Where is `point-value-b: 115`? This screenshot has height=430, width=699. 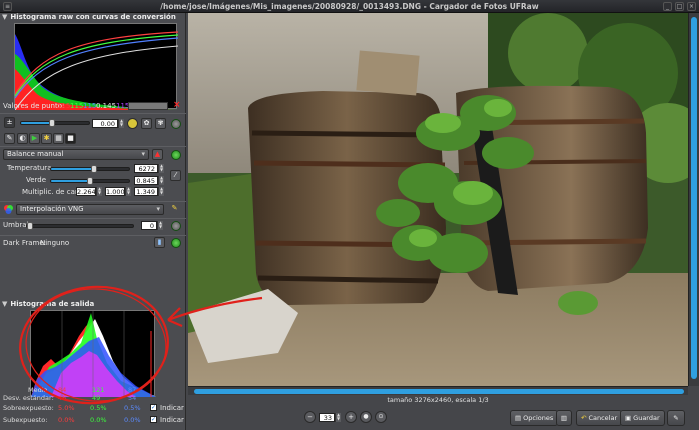 point-value-b: 115 is located at coordinates (90, 106).